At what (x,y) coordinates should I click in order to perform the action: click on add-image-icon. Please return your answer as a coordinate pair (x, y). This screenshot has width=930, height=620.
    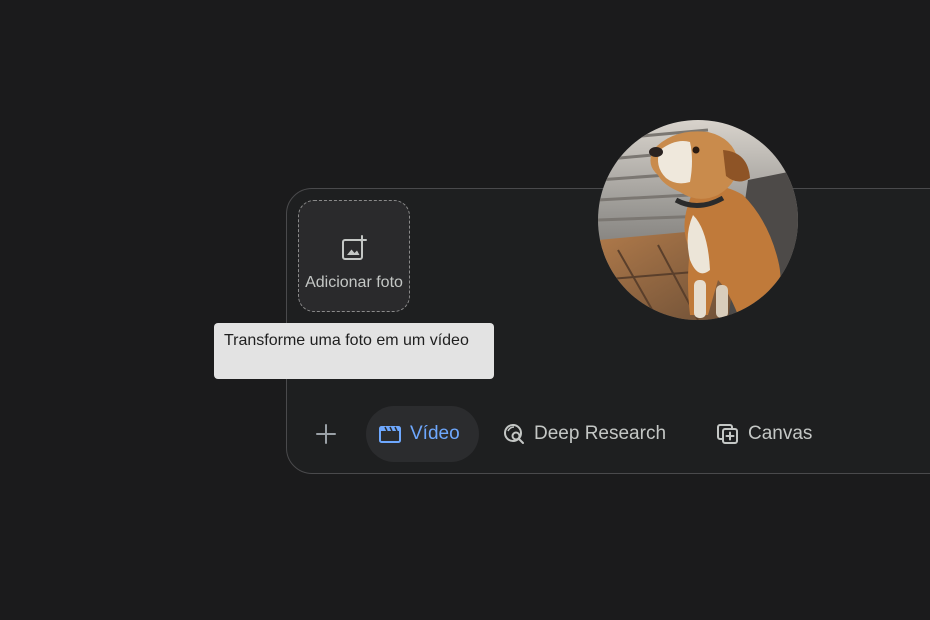
    Looking at the image, I should click on (354, 247).